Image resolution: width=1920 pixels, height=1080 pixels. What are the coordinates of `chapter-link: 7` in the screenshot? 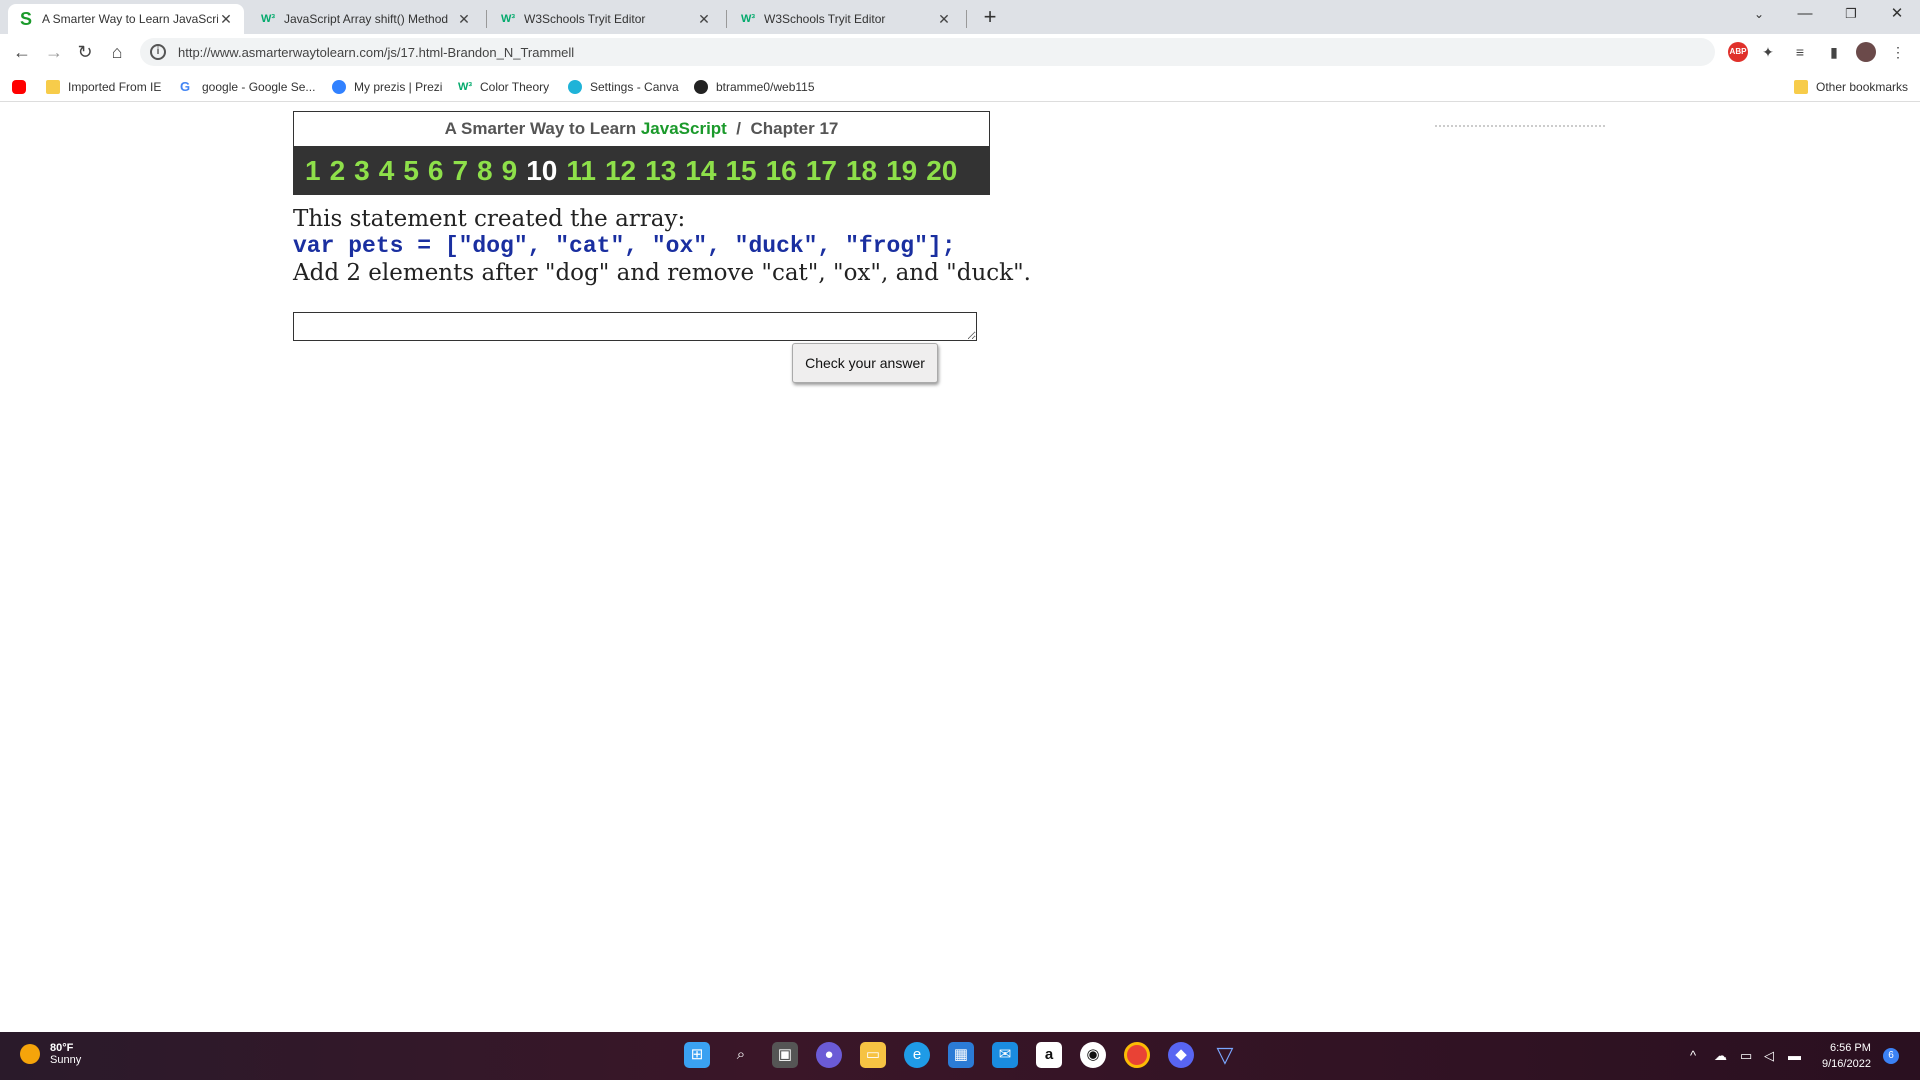 It's located at (460, 171).